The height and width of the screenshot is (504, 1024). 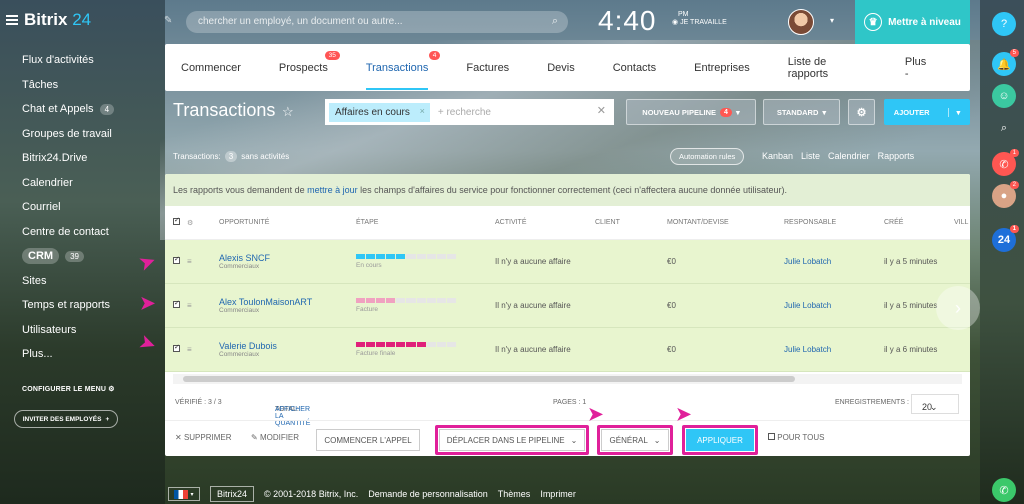 I want to click on filter-search-input: Affaires en cours × + recherche ✕, so click(x=469, y=112).